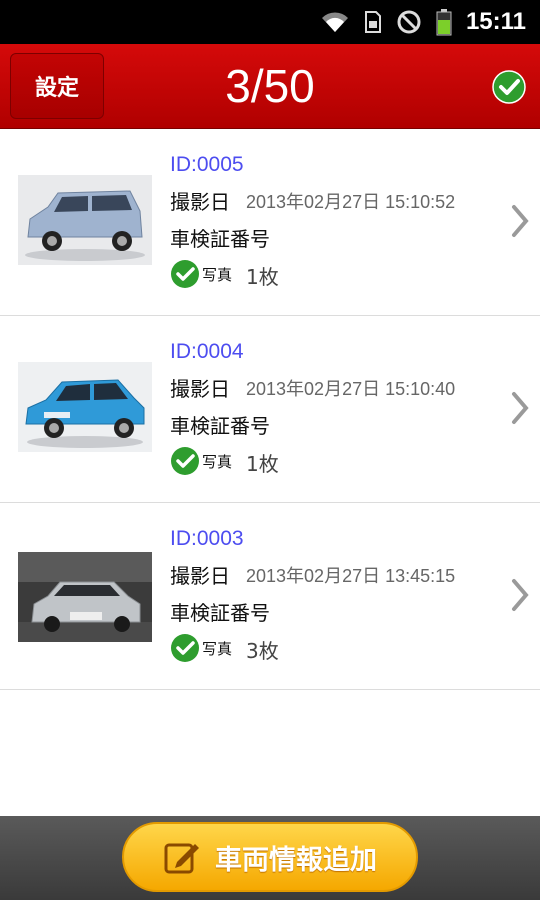 This screenshot has height=900, width=540. I want to click on date-value: 2013年02月27日 15:10:40, so click(351, 389).